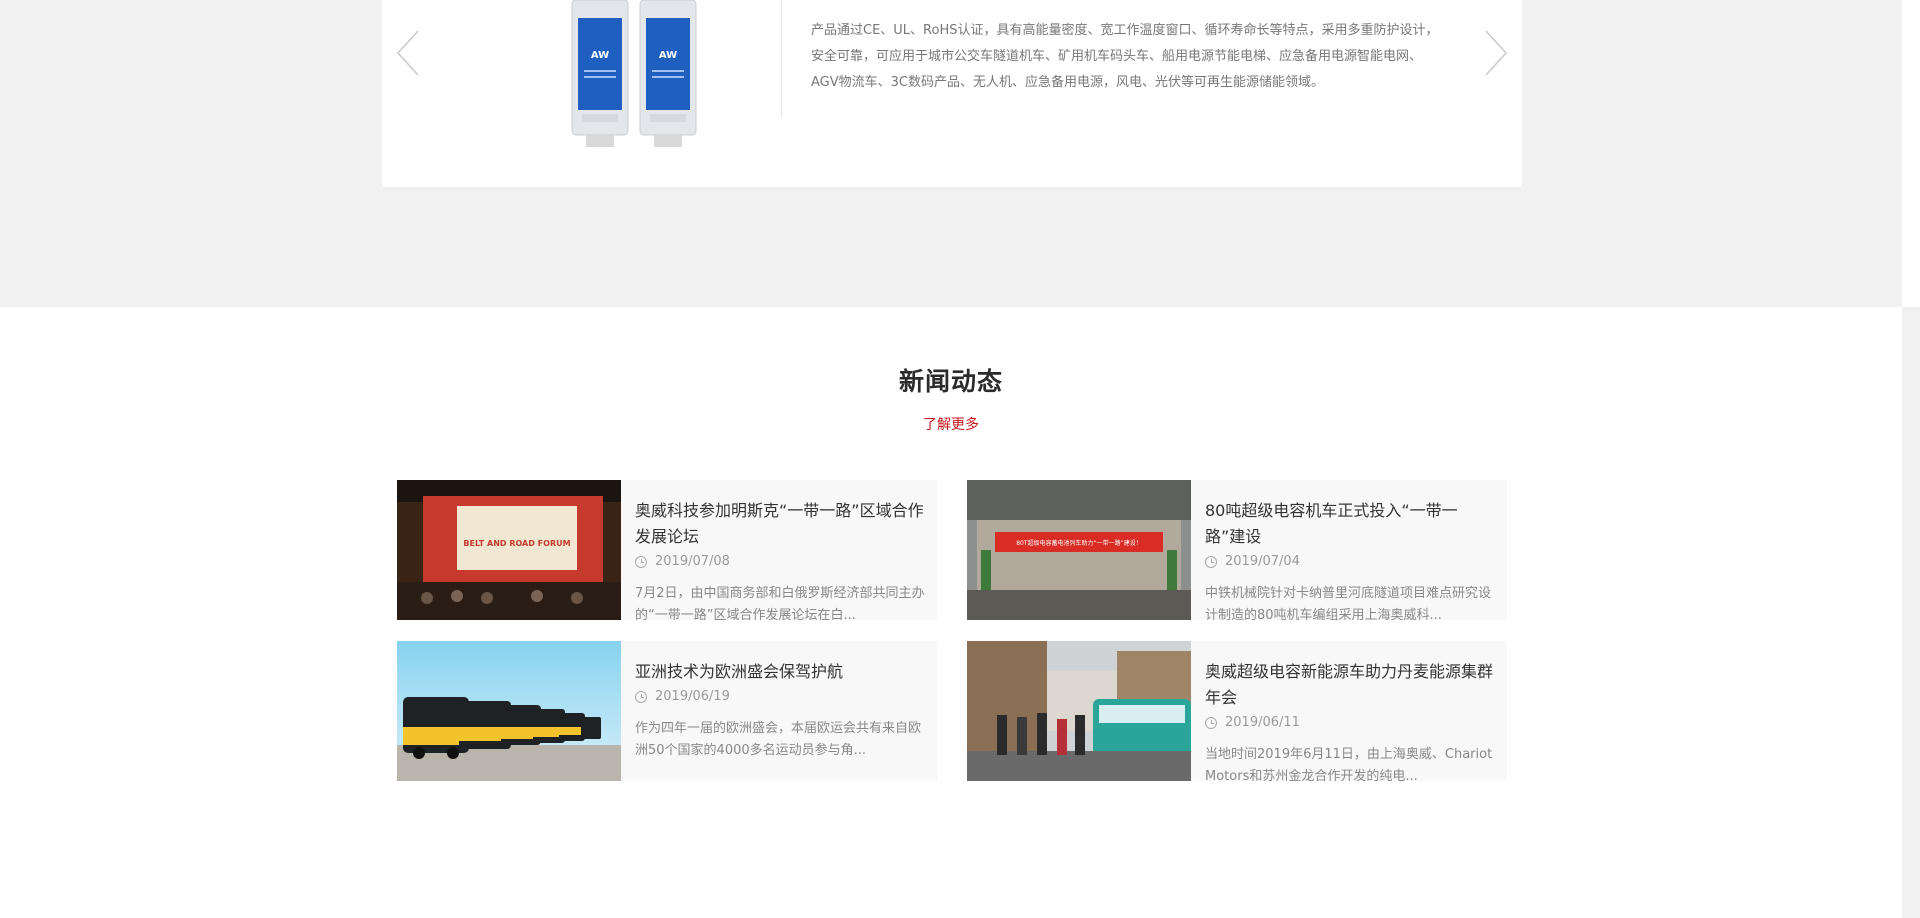 The height and width of the screenshot is (918, 1920). I want to click on news-headline: 亚洲技术为欧洲盛会保驾护航, so click(780, 672).